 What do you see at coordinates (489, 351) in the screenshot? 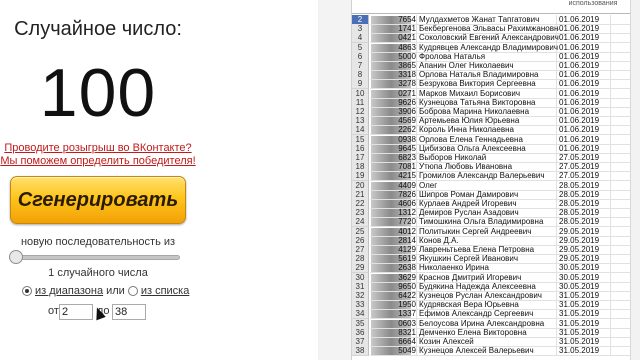
I see `participant-name: Кузнецов Алексей Валерьевич` at bounding box center [489, 351].